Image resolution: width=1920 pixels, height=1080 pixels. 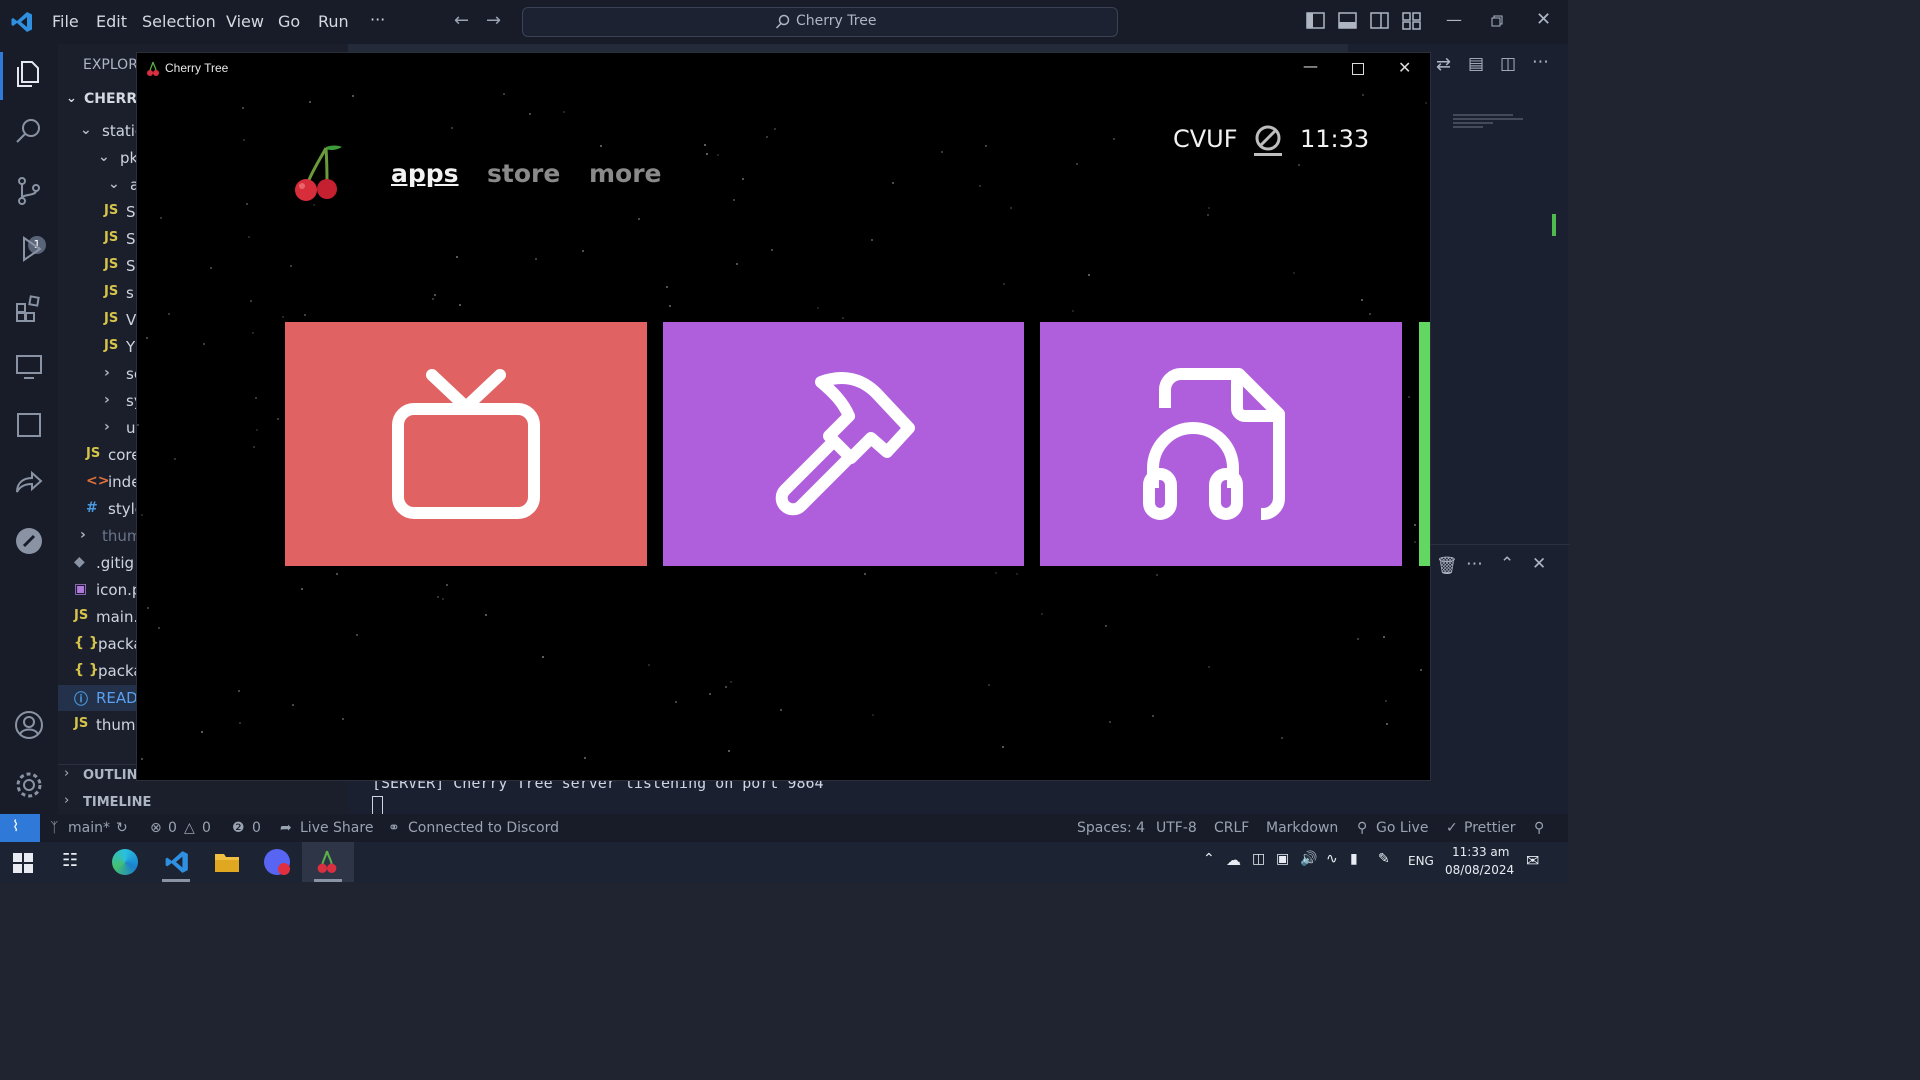 I want to click on menu-view: View, so click(x=245, y=21).